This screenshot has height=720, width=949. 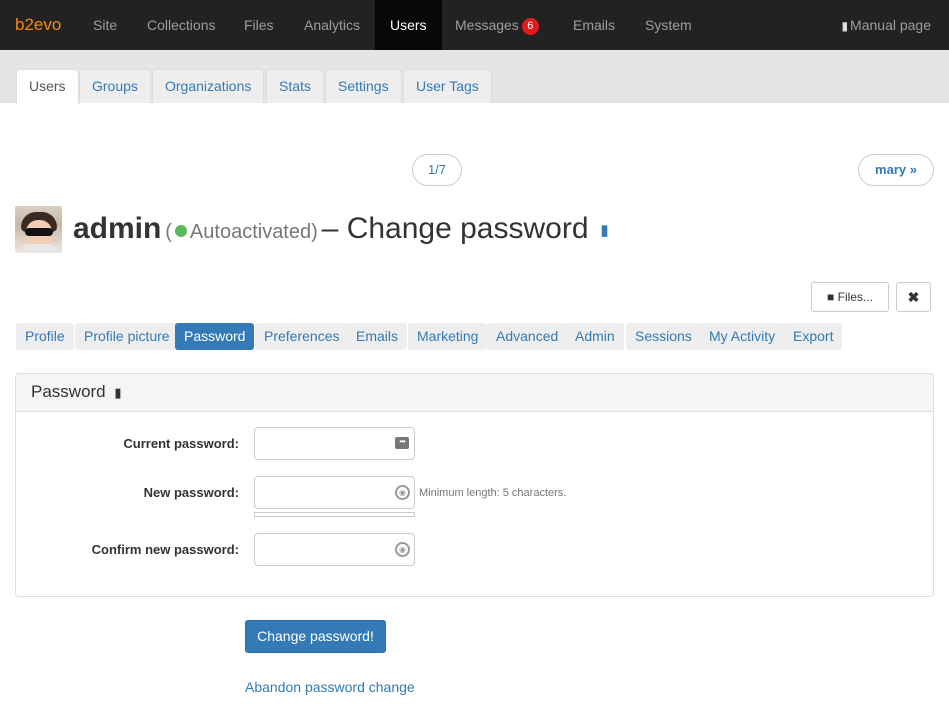 I want to click on tab-preferences: Preferences, so click(x=302, y=336).